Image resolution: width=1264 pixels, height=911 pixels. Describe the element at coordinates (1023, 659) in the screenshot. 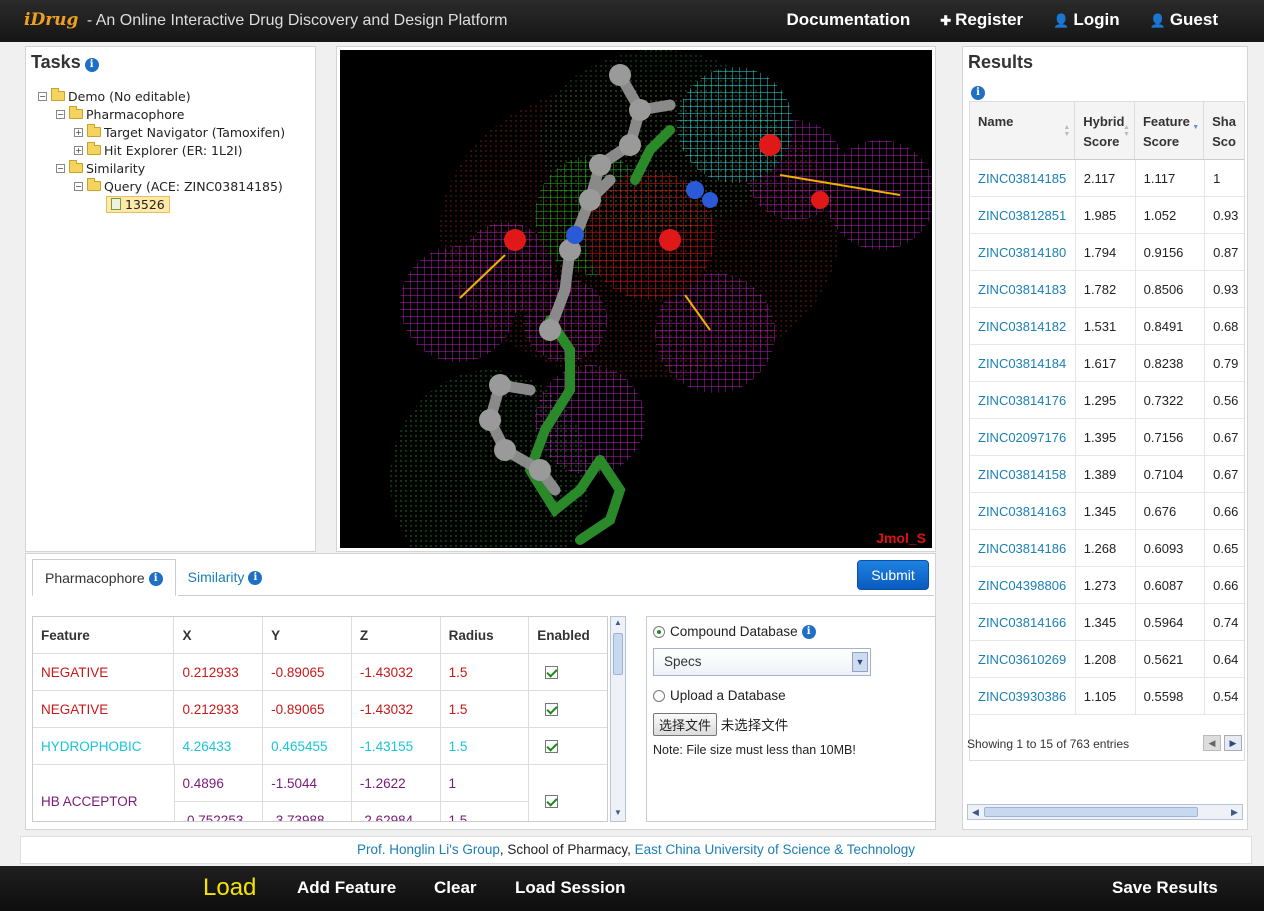

I see `result-name: ZINC03610269` at that location.